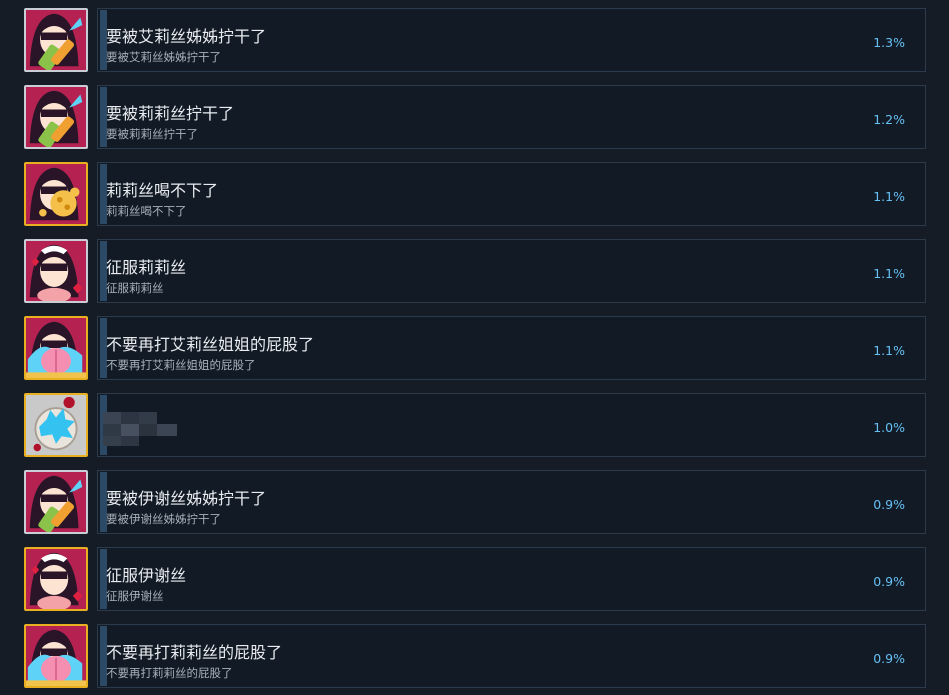 This screenshot has height=695, width=949. Describe the element at coordinates (162, 190) in the screenshot. I see `achievement-title: 莉莉丝喝不下了` at that location.